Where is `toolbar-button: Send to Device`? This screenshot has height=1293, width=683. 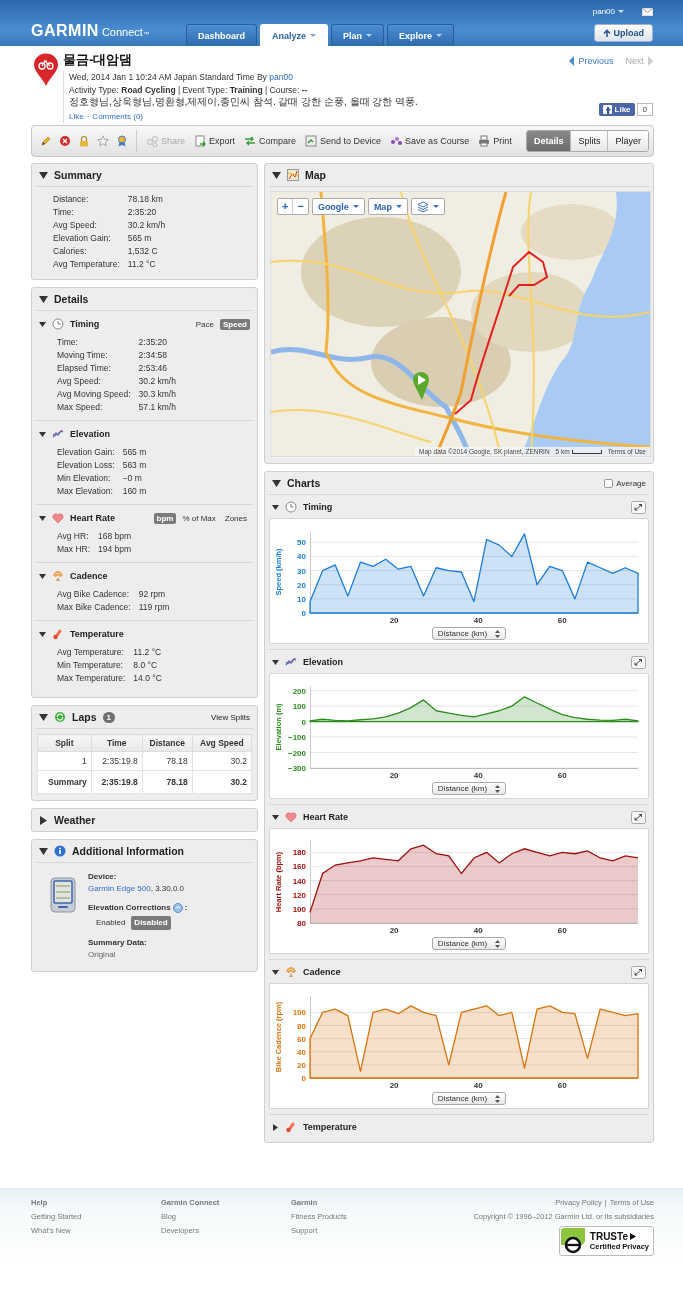
toolbar-button: Send to Device is located at coordinates (343, 141).